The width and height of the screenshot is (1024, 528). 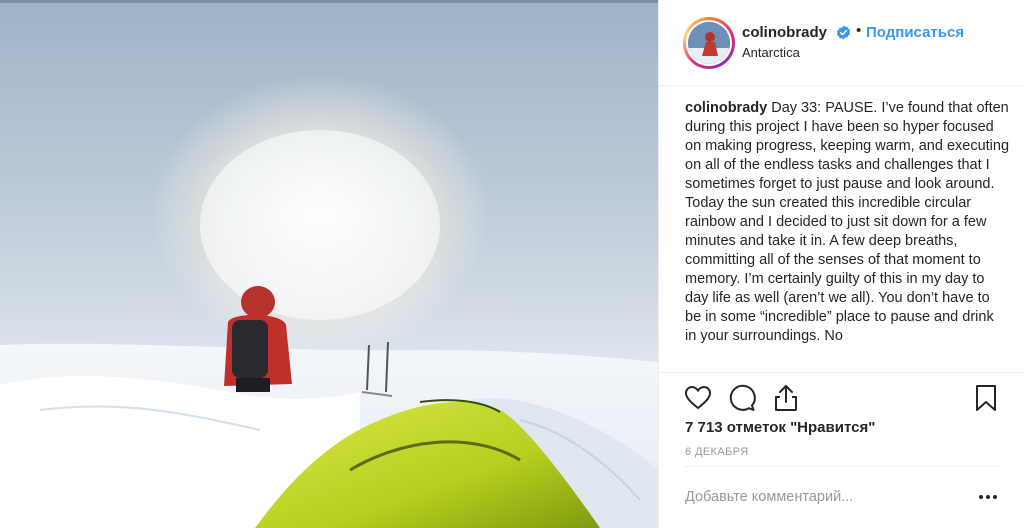 What do you see at coordinates (786, 398) in the screenshot?
I see `share-icon` at bounding box center [786, 398].